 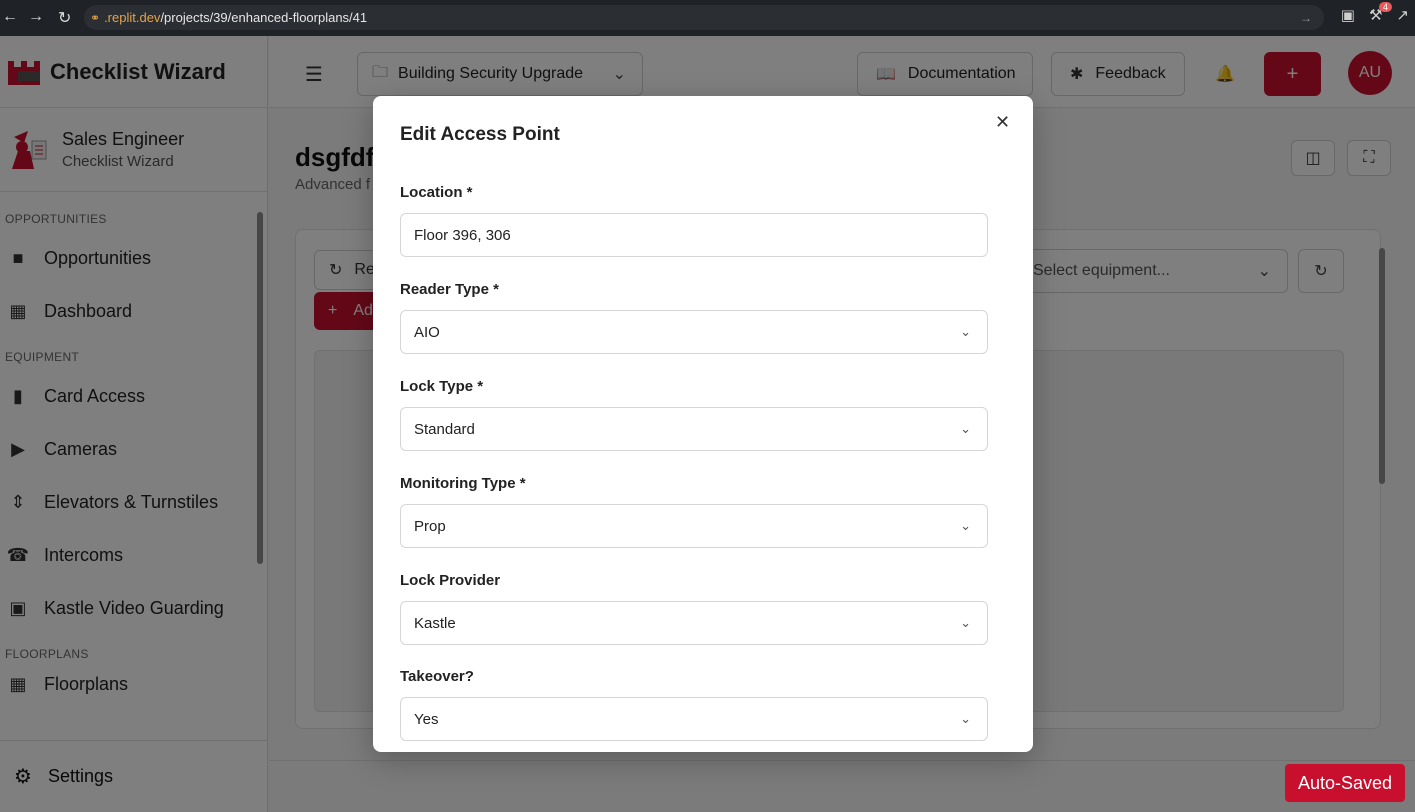 I want to click on go-icon: →, so click(x=1306, y=18).